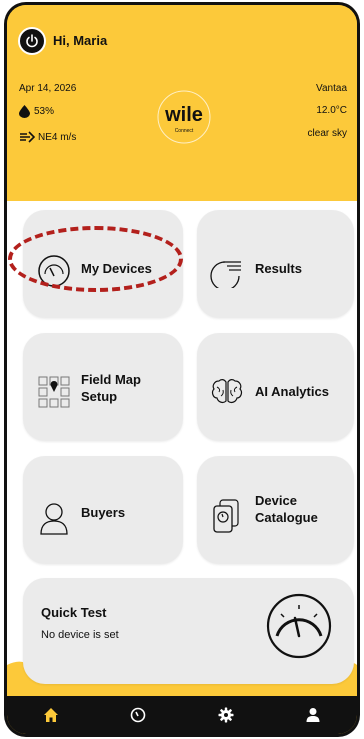 The width and height of the screenshot is (364, 739). I want to click on logo-subtext: Connect, so click(184, 131).